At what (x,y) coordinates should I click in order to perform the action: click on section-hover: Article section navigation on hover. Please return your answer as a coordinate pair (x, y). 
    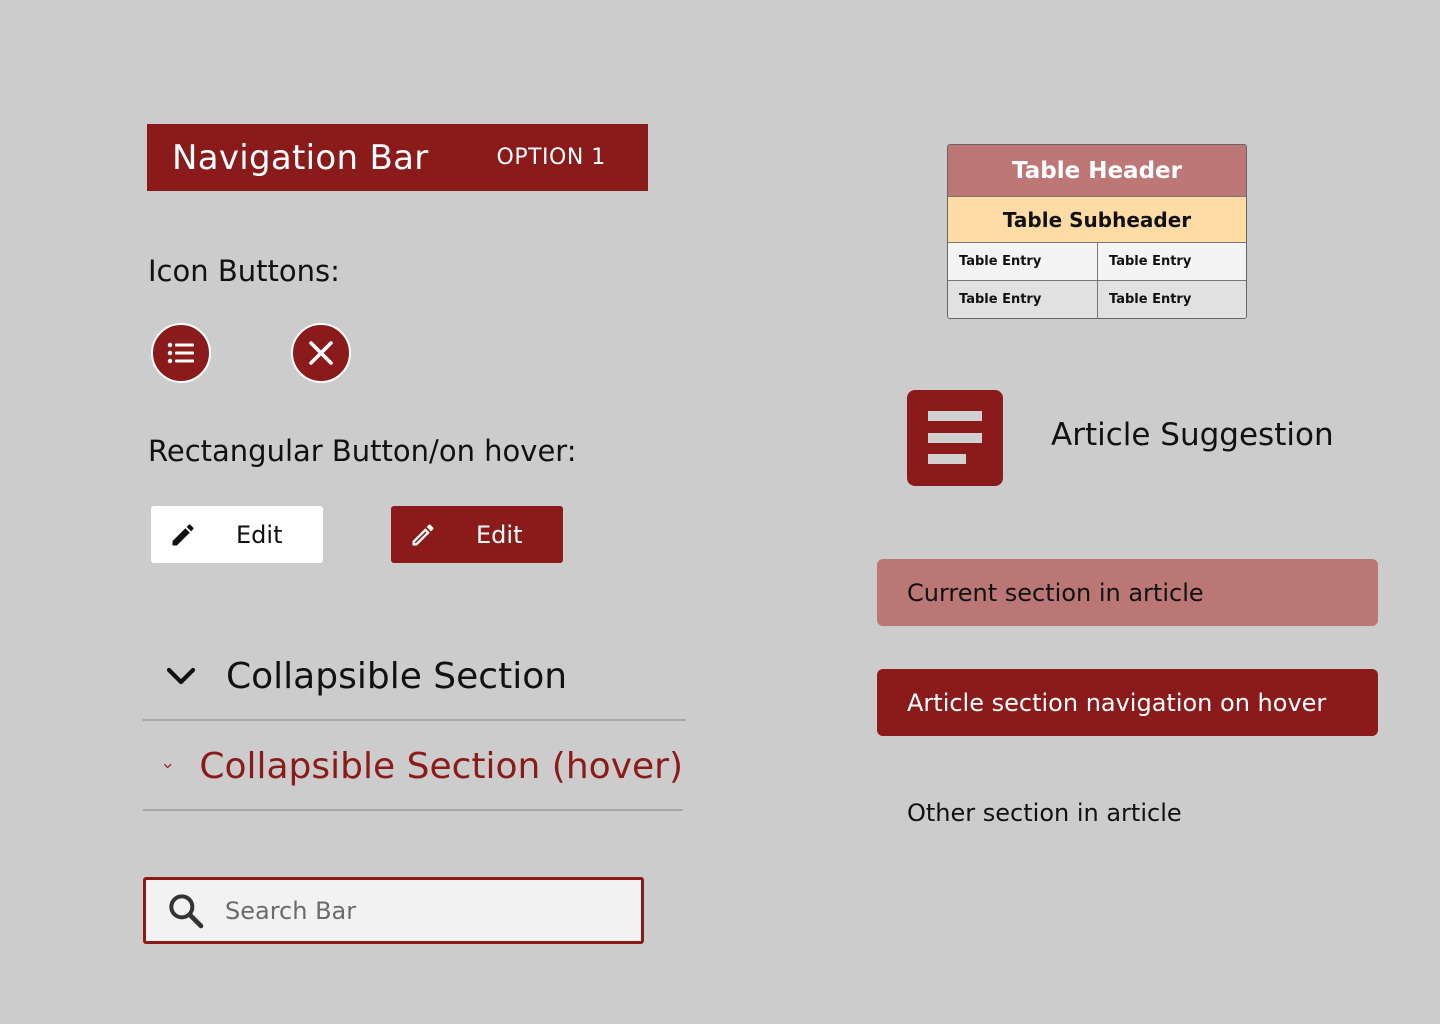
    Looking at the image, I should click on (1127, 702).